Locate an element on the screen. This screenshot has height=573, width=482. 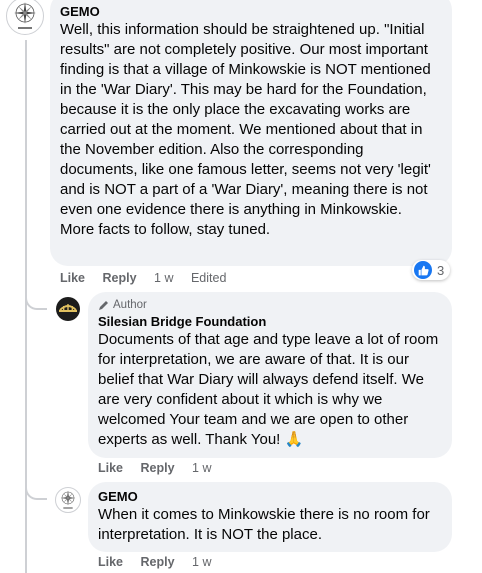
pen-icon is located at coordinates (103, 305).